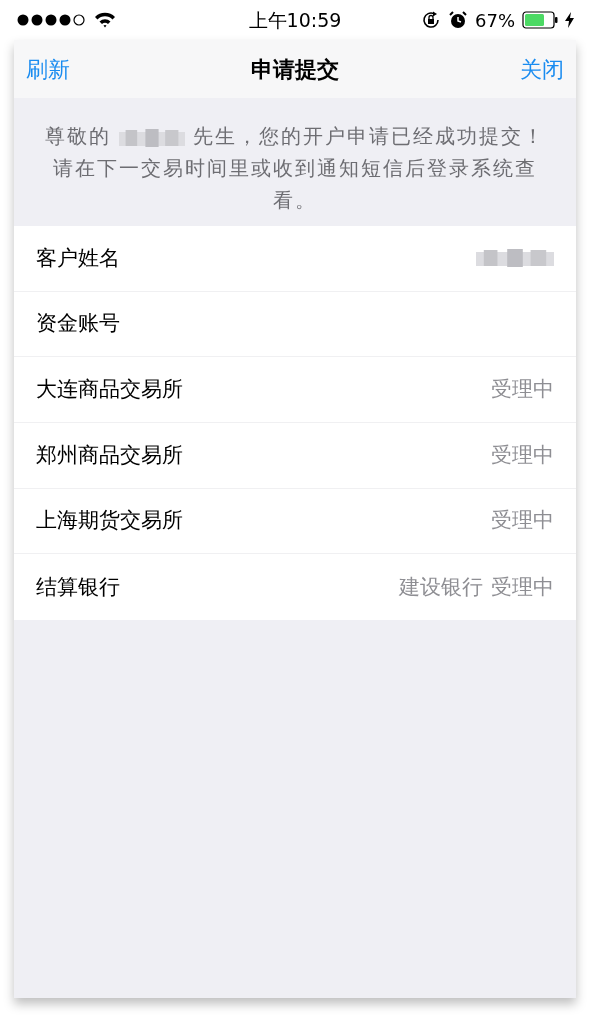 This screenshot has width=590, height=1026. What do you see at coordinates (295, 168) in the screenshot?
I see `success-message: 尊敬的 先生，您的开户申请已经成功提交！请在下一交易时间里或收到通知短信后登录系统查看。` at bounding box center [295, 168].